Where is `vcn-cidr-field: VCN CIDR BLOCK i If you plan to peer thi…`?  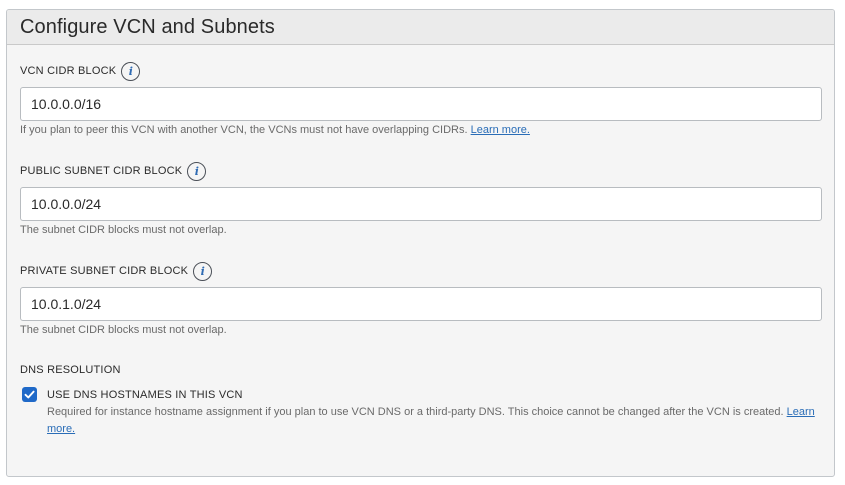 vcn-cidr-field: VCN CIDR BLOCK i If you plan to peer thi… is located at coordinates (421, 98).